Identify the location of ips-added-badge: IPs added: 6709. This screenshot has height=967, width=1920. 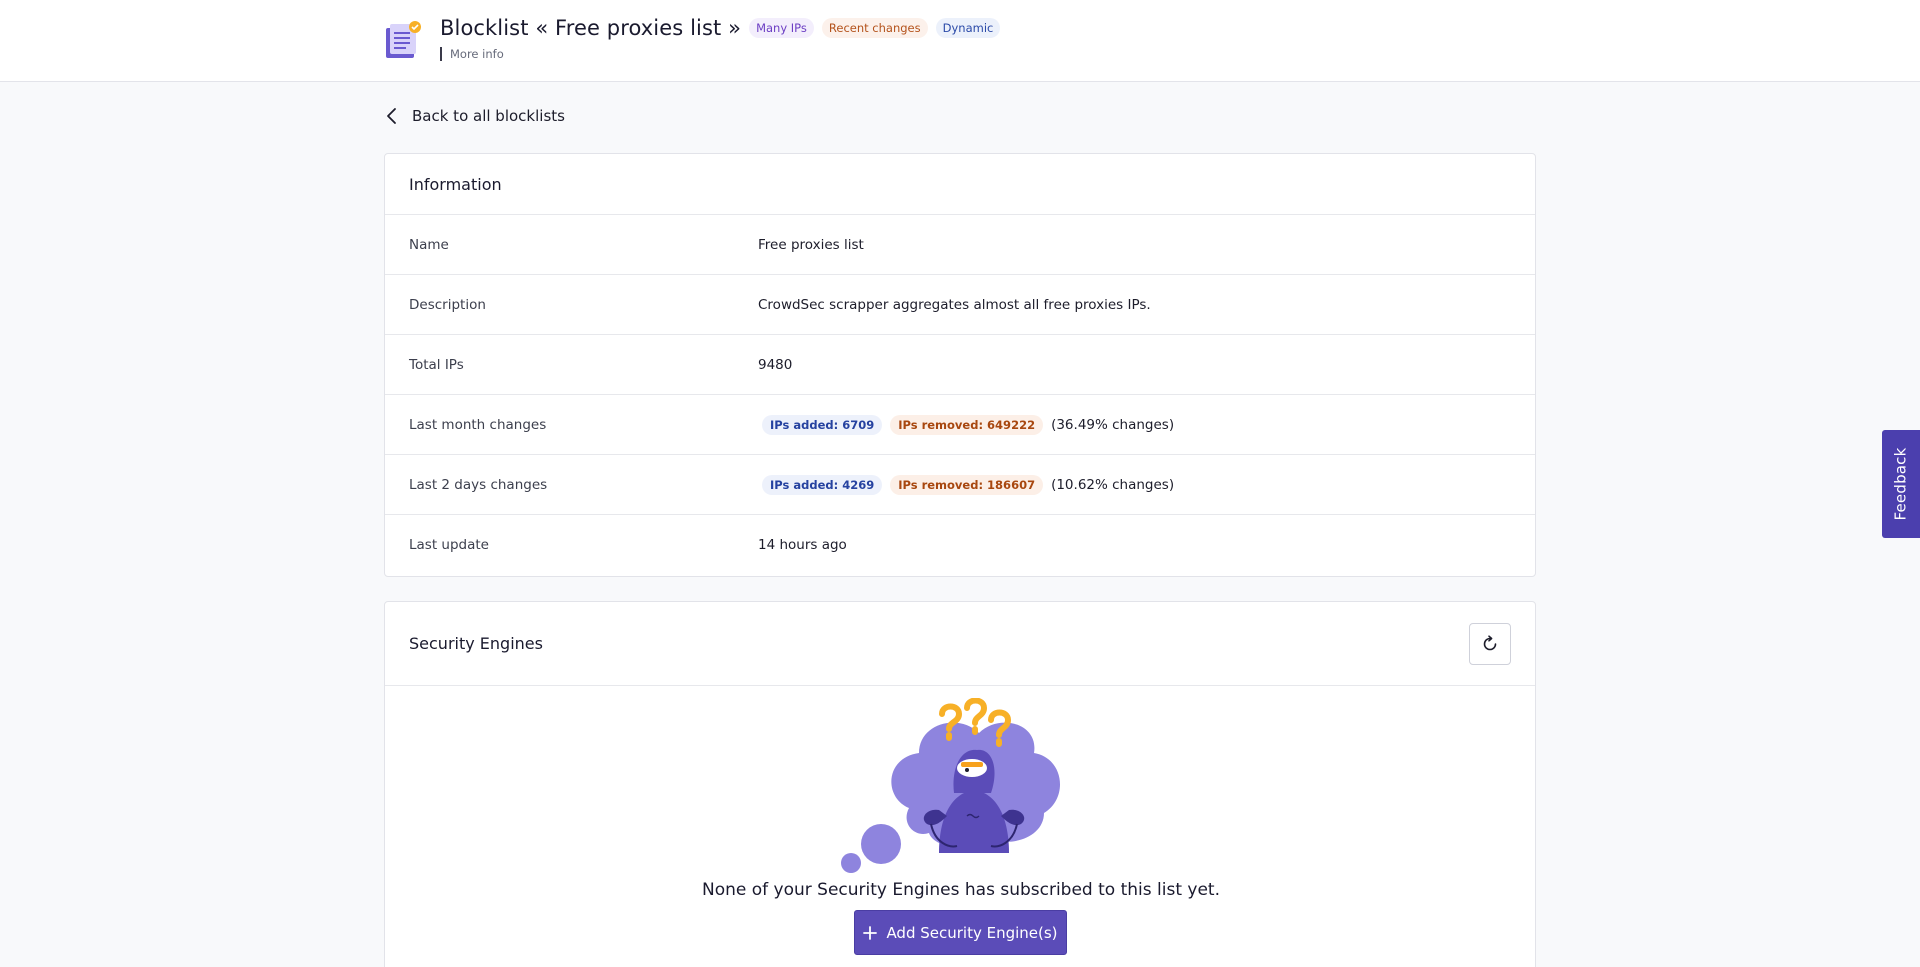
(822, 424).